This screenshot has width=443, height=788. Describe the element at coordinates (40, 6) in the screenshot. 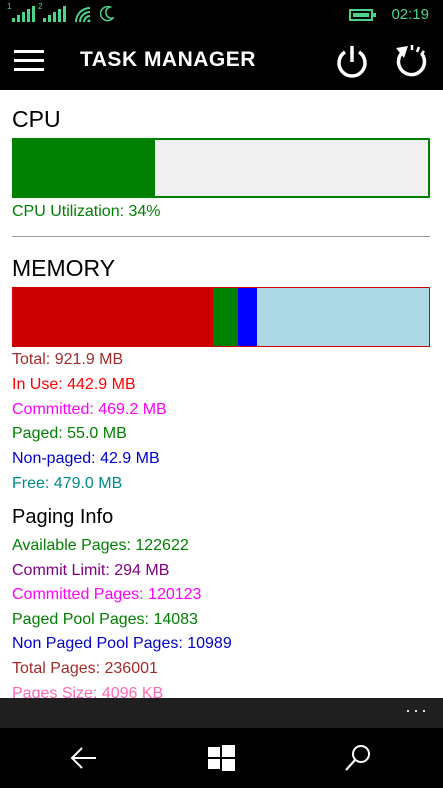

I see `sim2-label: 2` at that location.